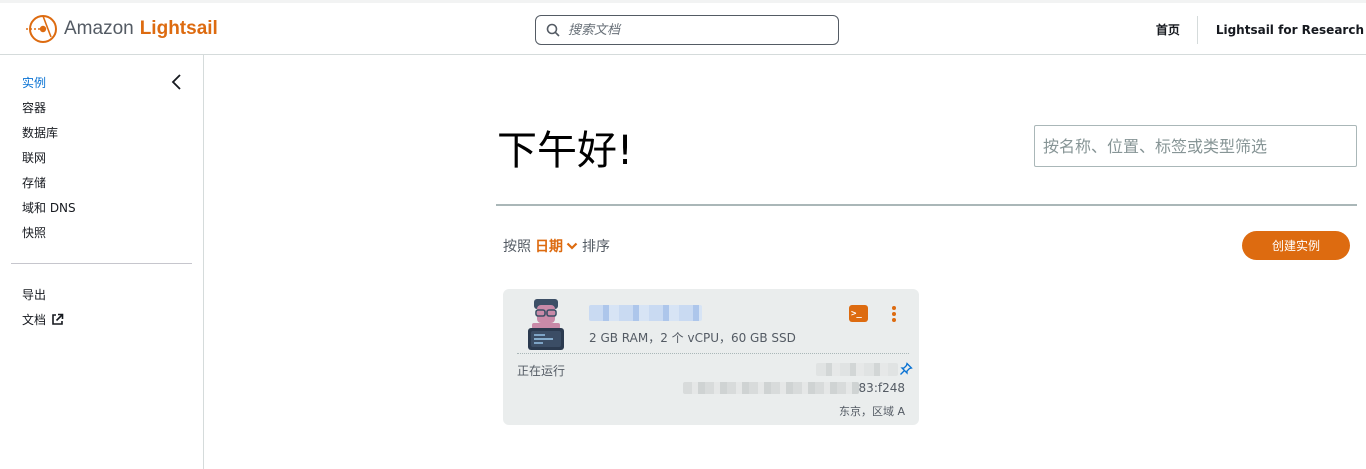  I want to click on pin-icon, so click(906, 369).